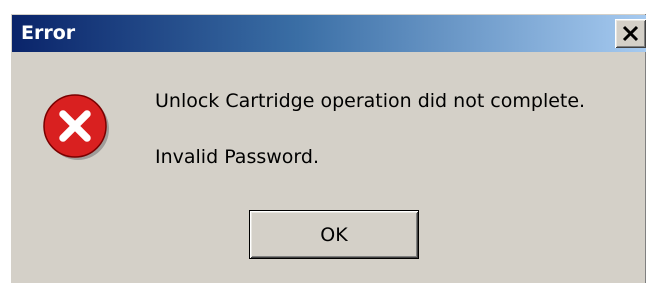  Describe the element at coordinates (329, 33) in the screenshot. I see `title-bar: Error` at that location.